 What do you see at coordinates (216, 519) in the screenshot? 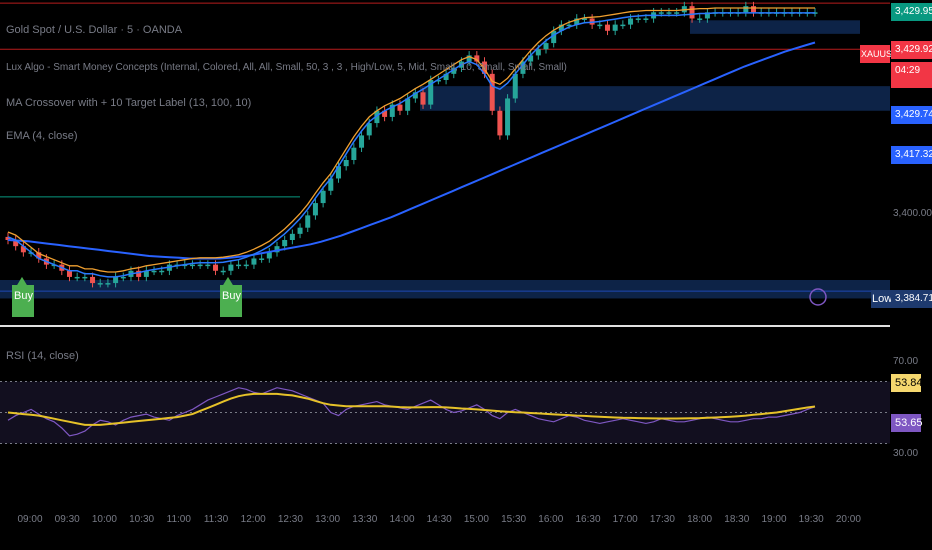
I see `x-tick-label: 11:30` at bounding box center [216, 519].